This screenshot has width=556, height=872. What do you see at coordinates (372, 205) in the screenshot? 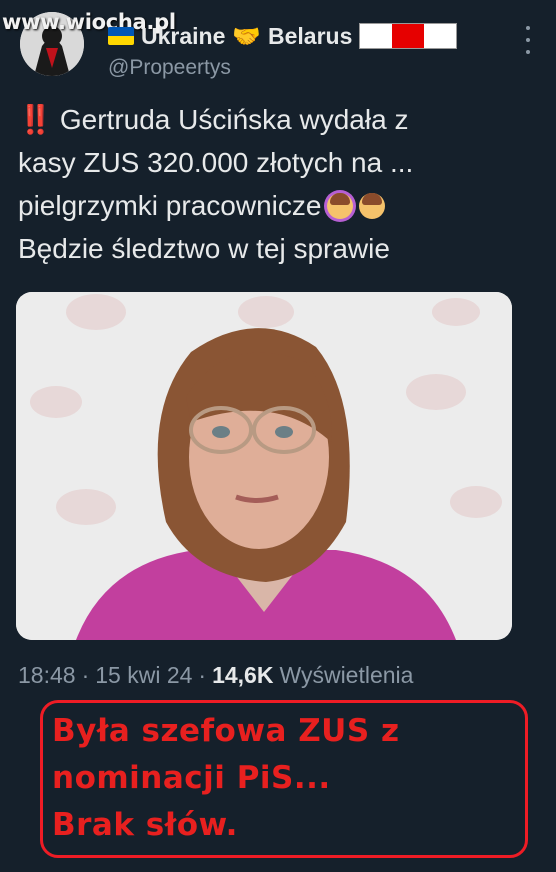
I see `facepalm-emoji-icon` at bounding box center [372, 205].